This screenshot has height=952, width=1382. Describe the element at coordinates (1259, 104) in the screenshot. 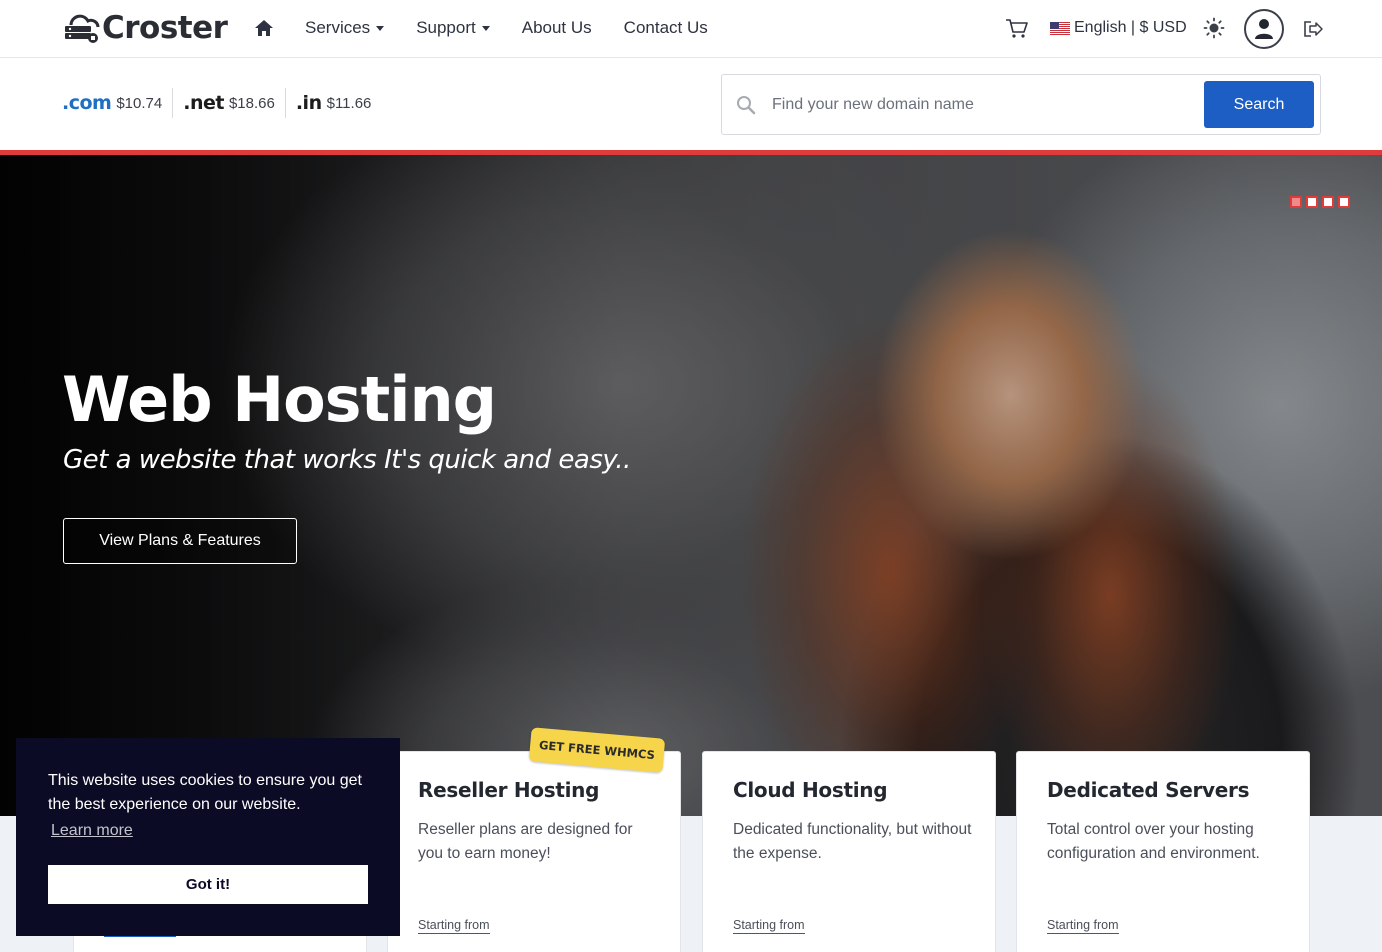

I see `search-button: Search` at that location.